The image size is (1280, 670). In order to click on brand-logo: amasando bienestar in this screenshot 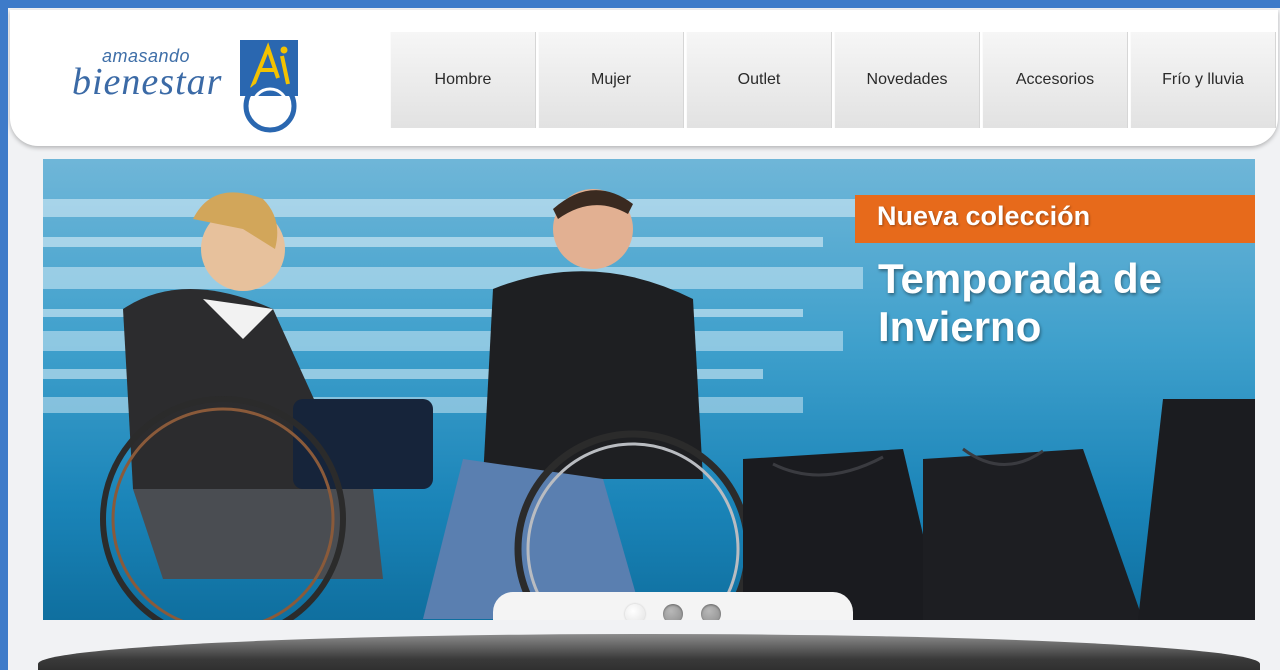, I will do `click(190, 88)`.